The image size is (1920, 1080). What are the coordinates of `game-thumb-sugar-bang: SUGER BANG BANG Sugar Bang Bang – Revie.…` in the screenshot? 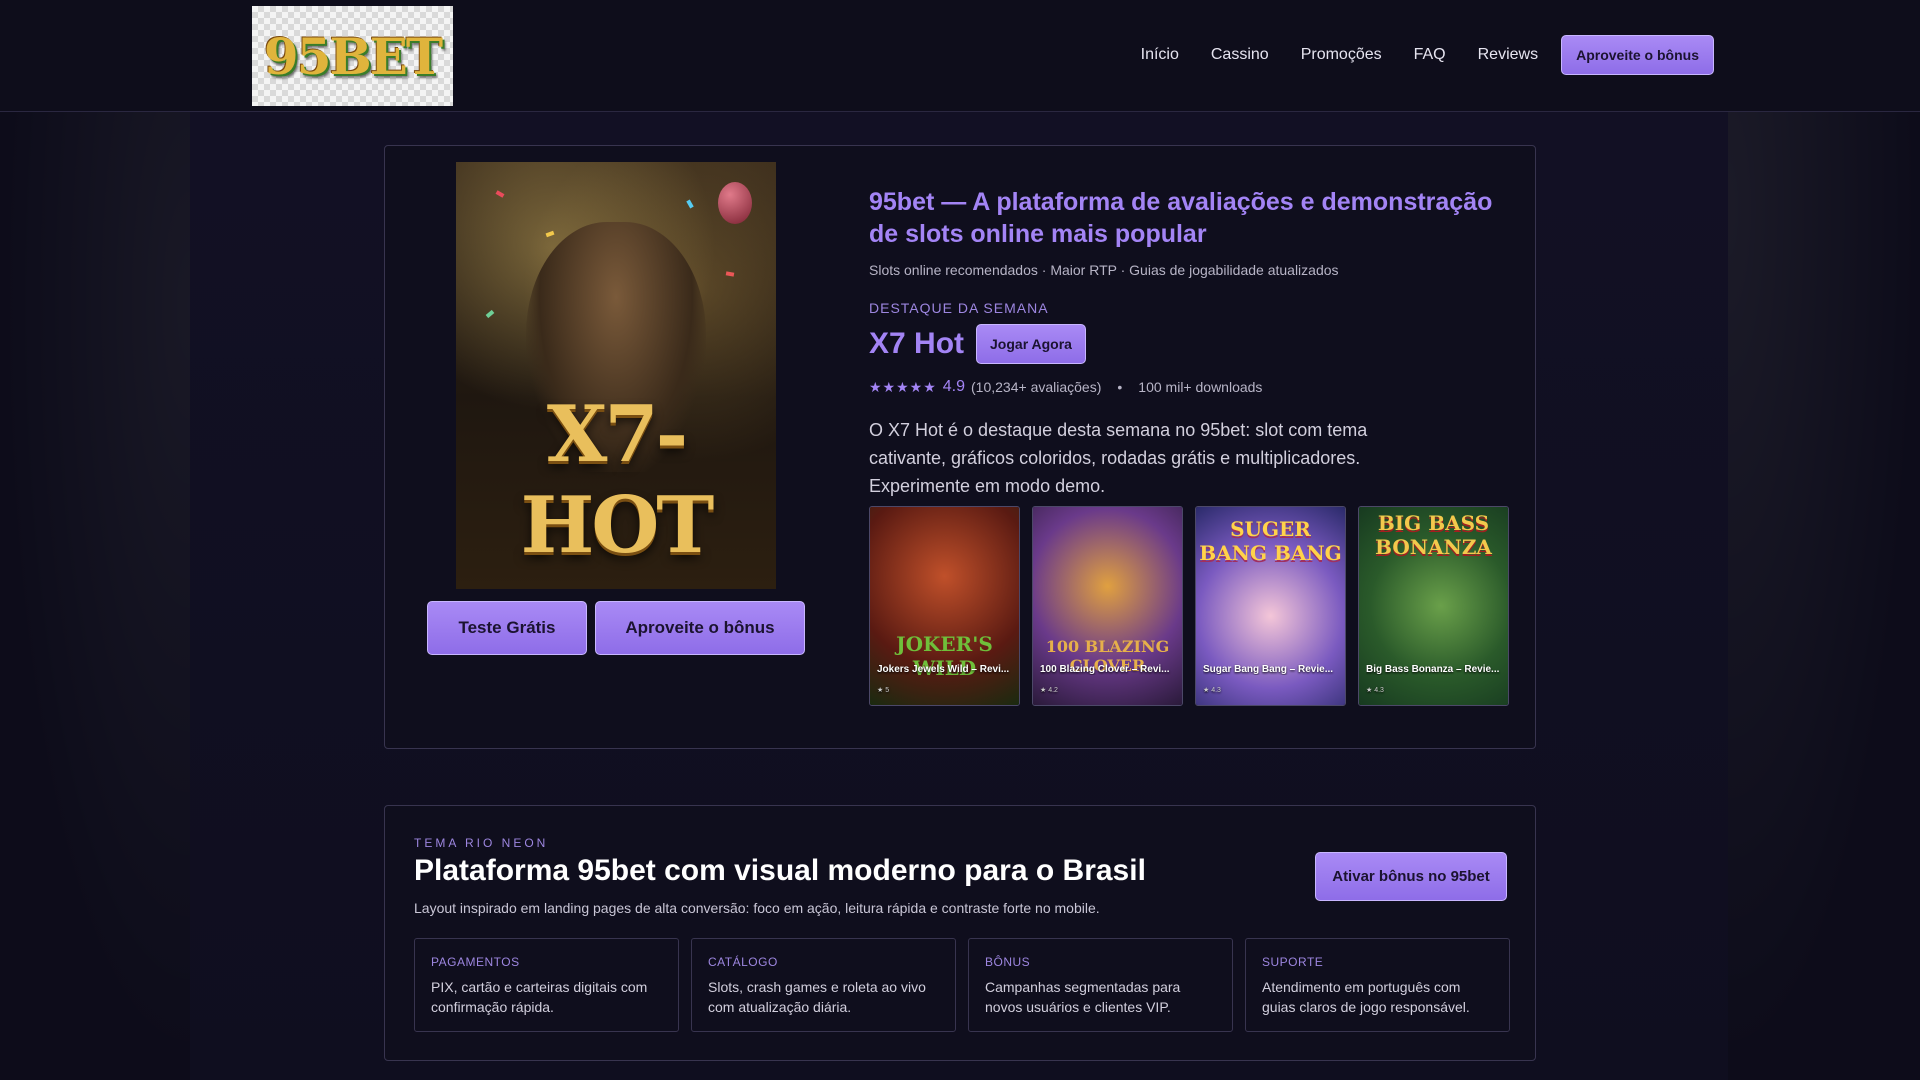 It's located at (1270, 606).